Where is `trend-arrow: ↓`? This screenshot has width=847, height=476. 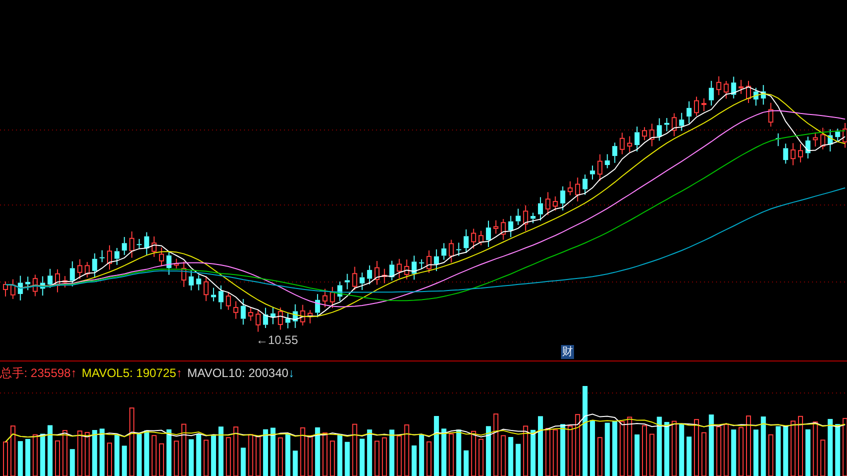 trend-arrow: ↓ is located at coordinates (291, 373).